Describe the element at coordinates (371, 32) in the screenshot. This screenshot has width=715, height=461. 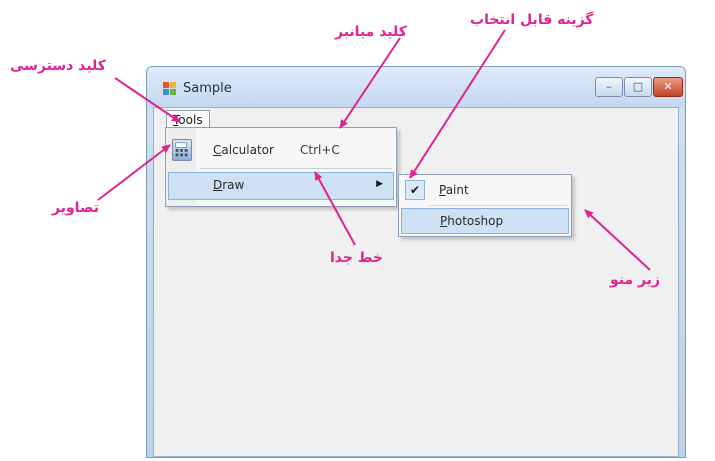
I see `annotation-shortcut-key: کلید میانبر` at that location.